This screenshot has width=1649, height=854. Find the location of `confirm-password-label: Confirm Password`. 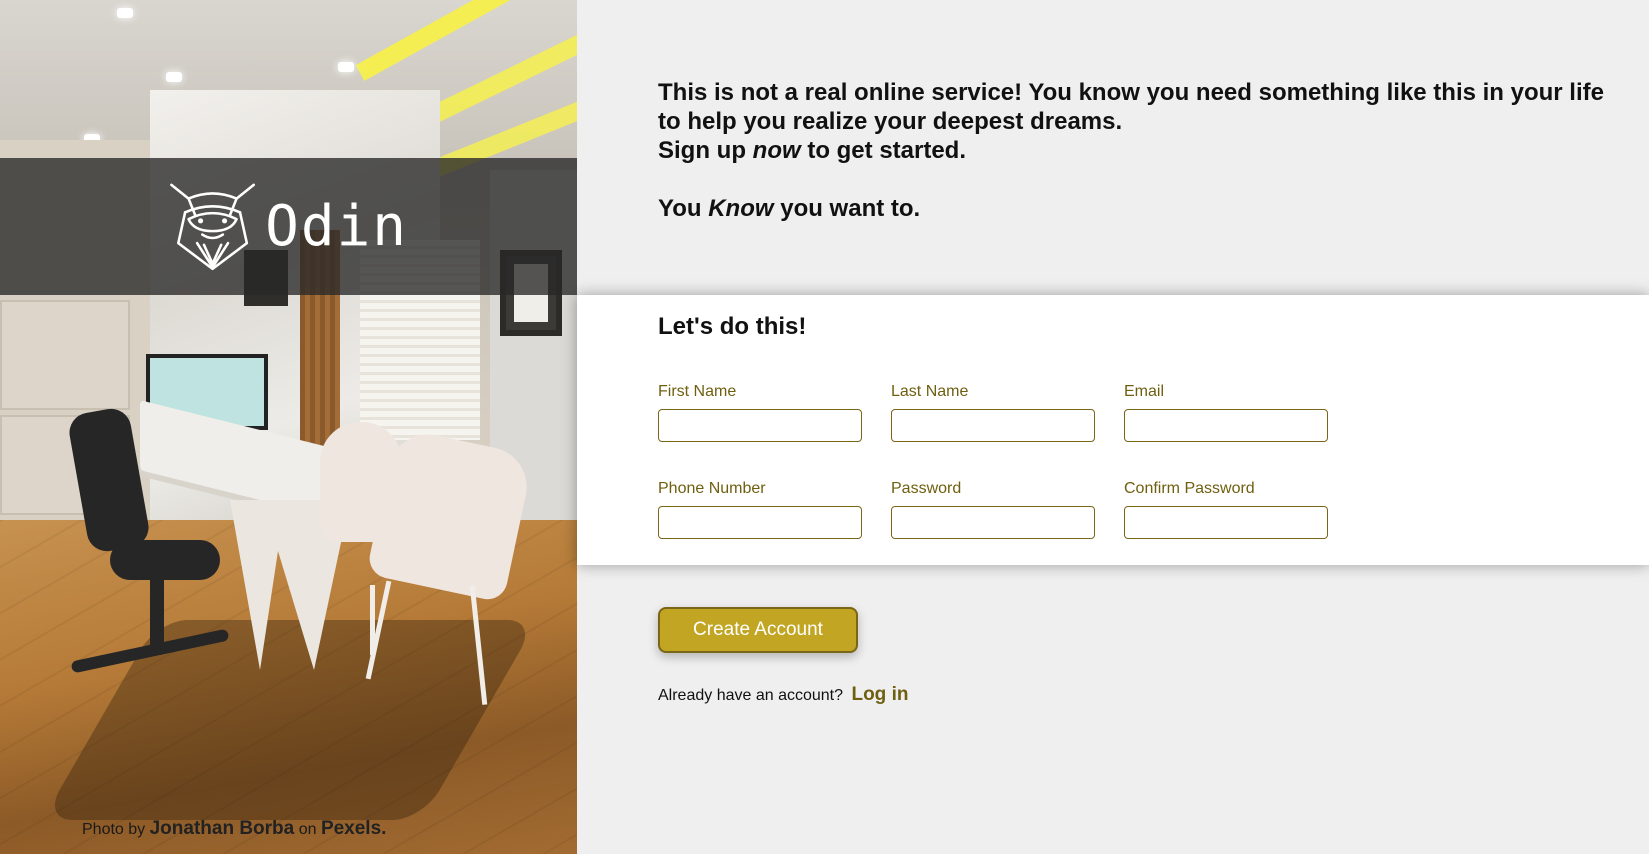

confirm-password-label: Confirm Password is located at coordinates (1189, 488).